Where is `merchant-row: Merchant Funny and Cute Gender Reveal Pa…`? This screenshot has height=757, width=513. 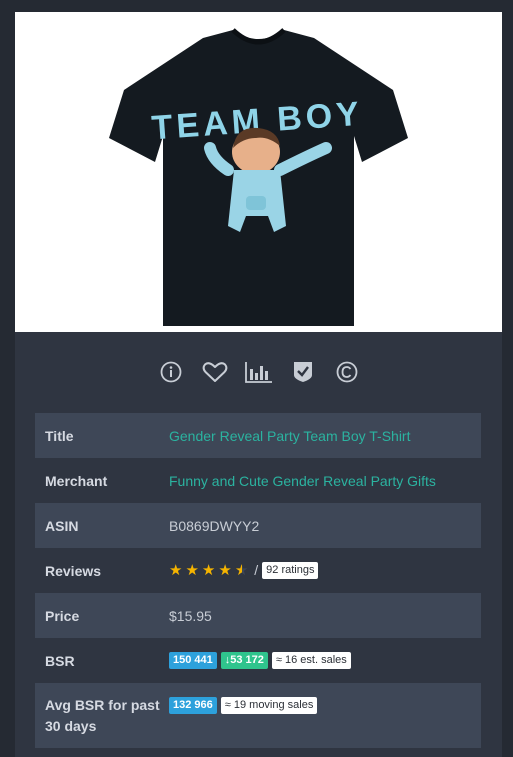 merchant-row: Merchant Funny and Cute Gender Reveal Pa… is located at coordinates (258, 480).